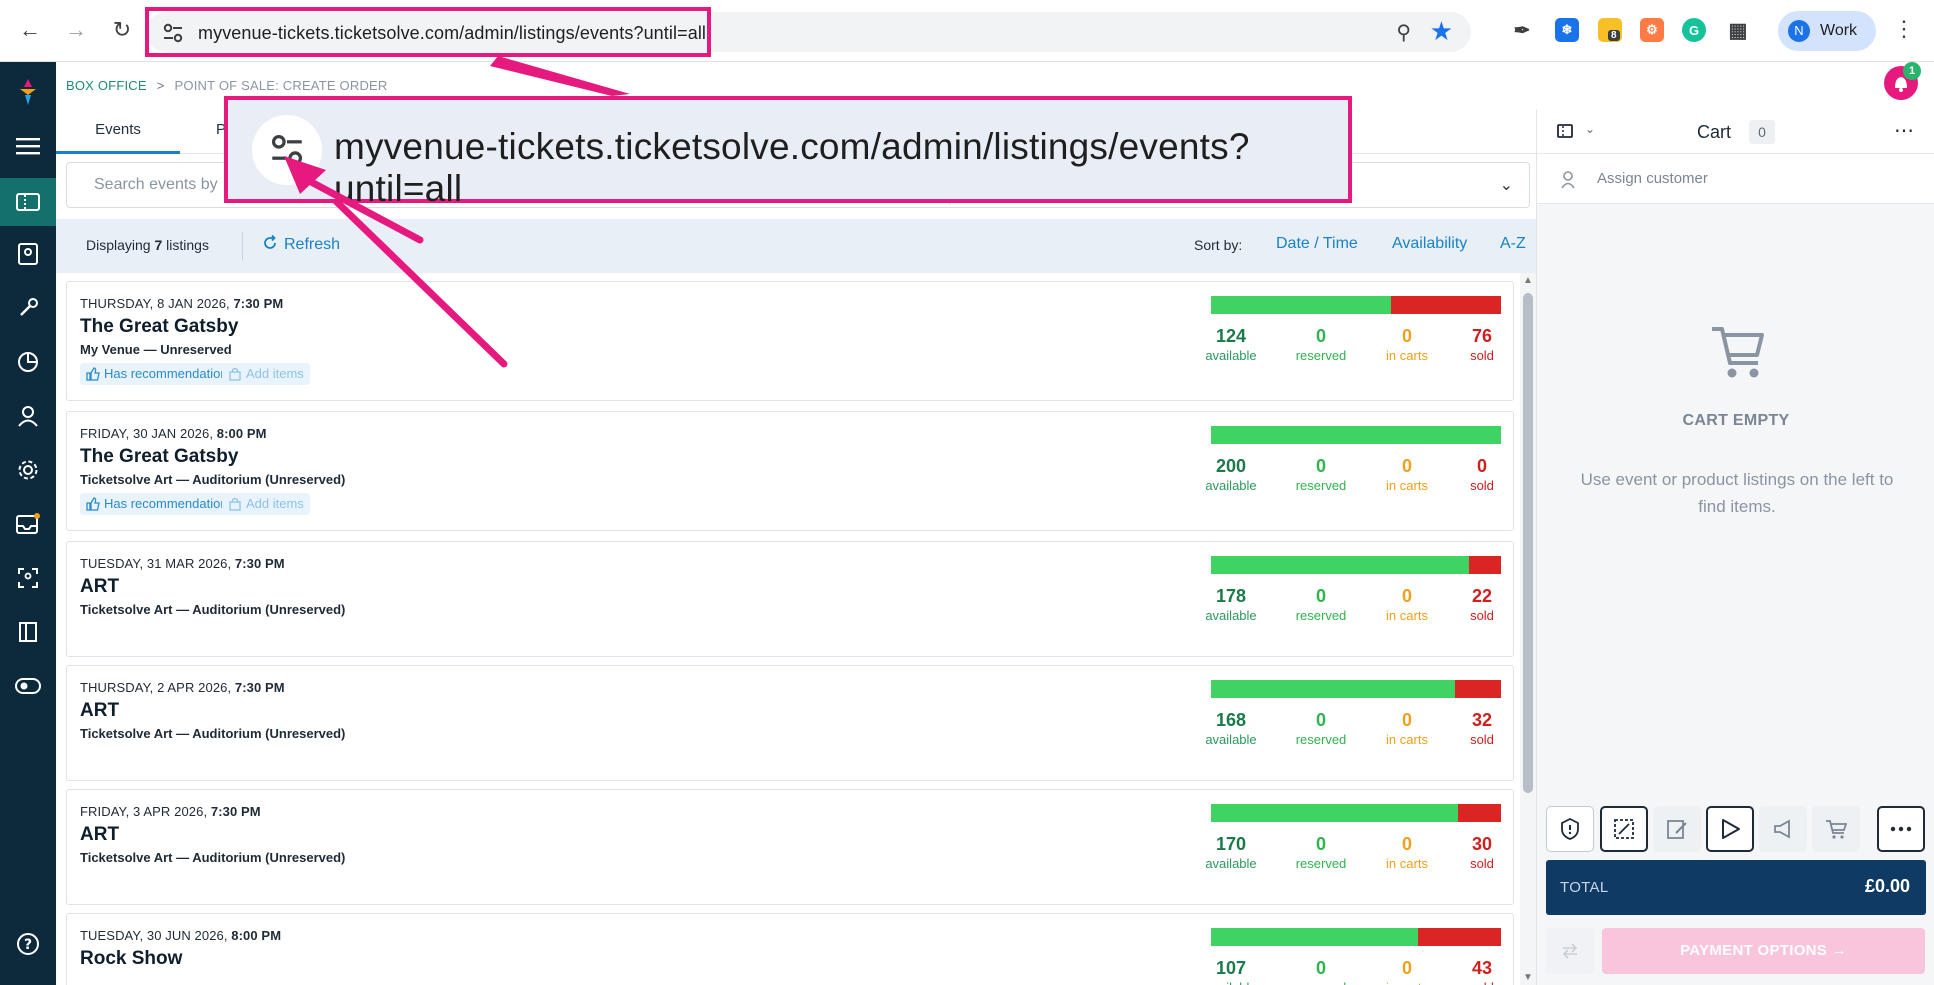 This screenshot has height=985, width=1934. What do you see at coordinates (106, 85) in the screenshot?
I see `breadcrumb-root: BOX OFFICE` at bounding box center [106, 85].